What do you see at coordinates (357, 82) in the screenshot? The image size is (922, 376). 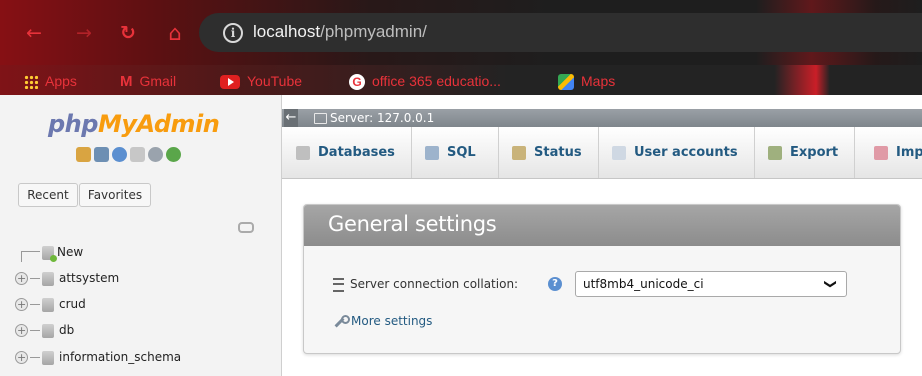 I see `google-icon: G` at bounding box center [357, 82].